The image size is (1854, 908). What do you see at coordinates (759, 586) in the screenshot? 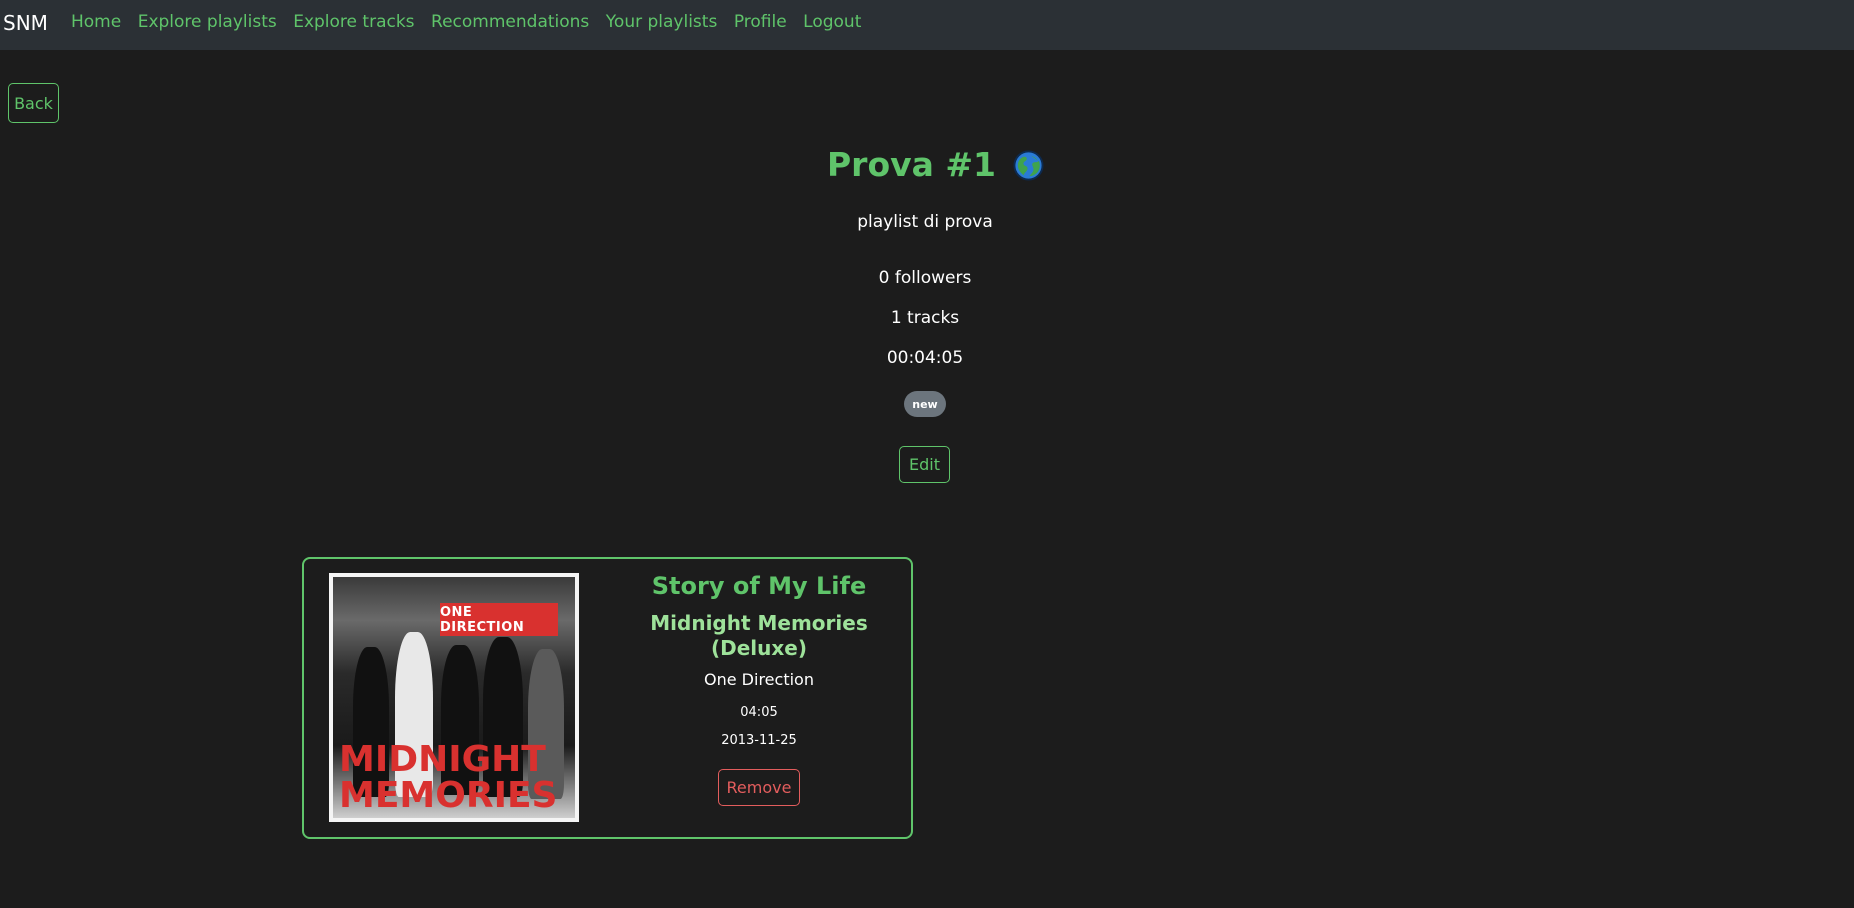
I see `track-name: Story of My Life` at bounding box center [759, 586].